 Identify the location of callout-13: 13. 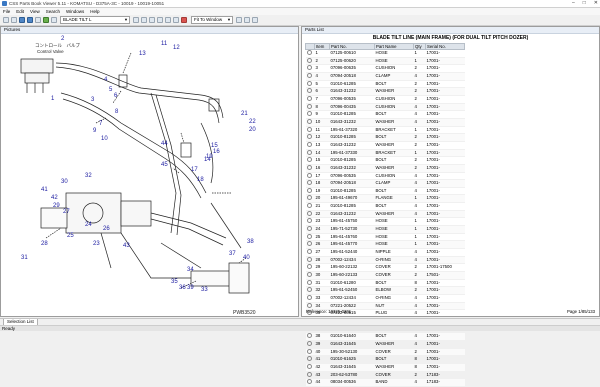
(142, 54).